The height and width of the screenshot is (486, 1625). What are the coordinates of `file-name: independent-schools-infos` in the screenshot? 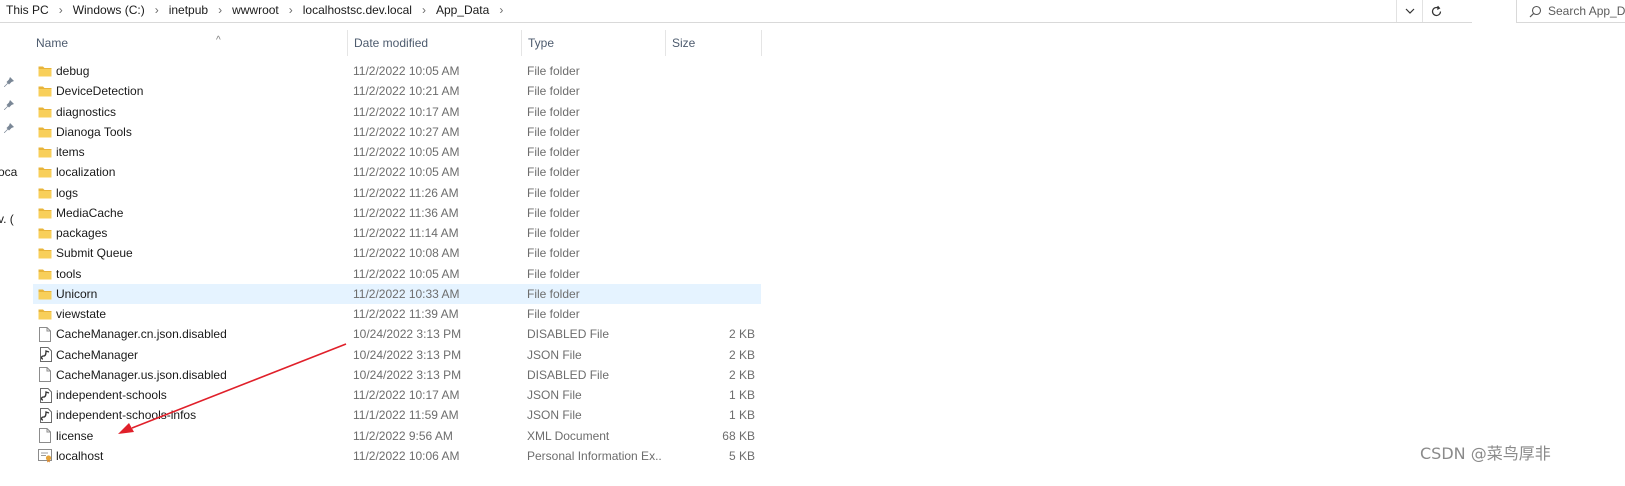 It's located at (126, 415).